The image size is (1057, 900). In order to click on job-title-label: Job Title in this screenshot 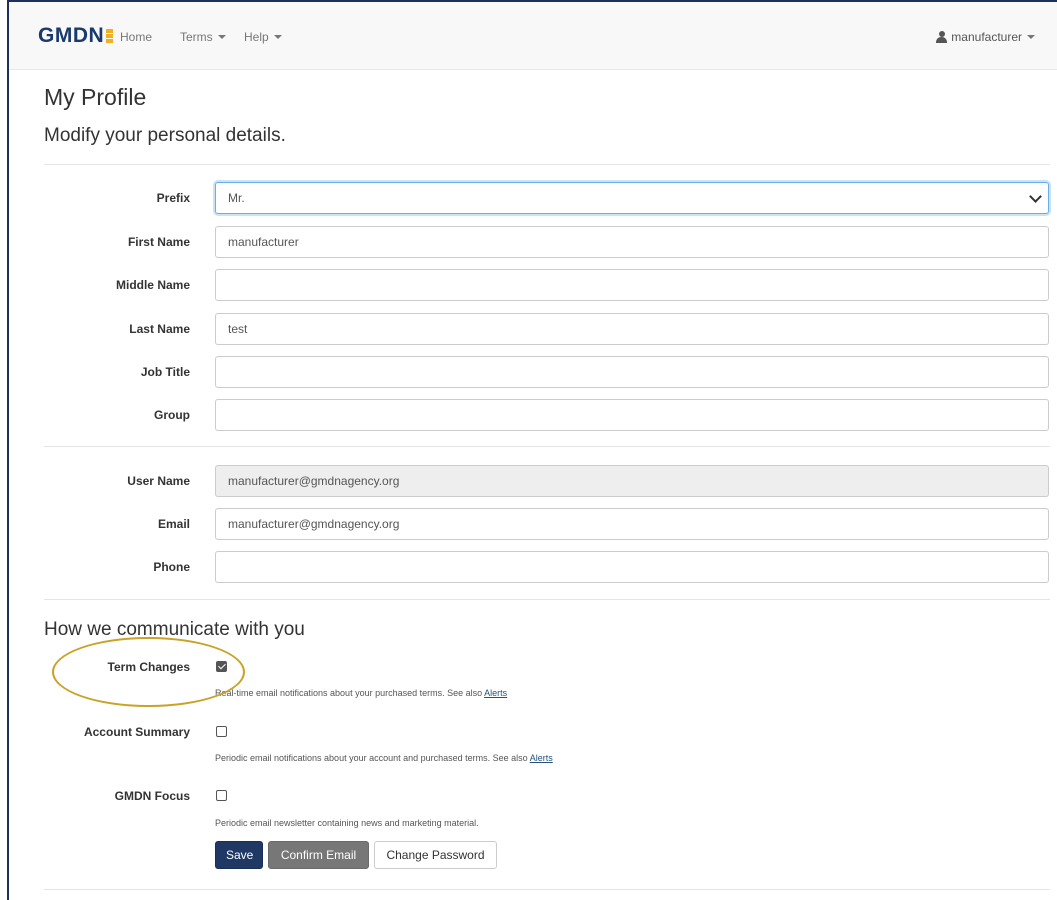, I will do `click(165, 372)`.